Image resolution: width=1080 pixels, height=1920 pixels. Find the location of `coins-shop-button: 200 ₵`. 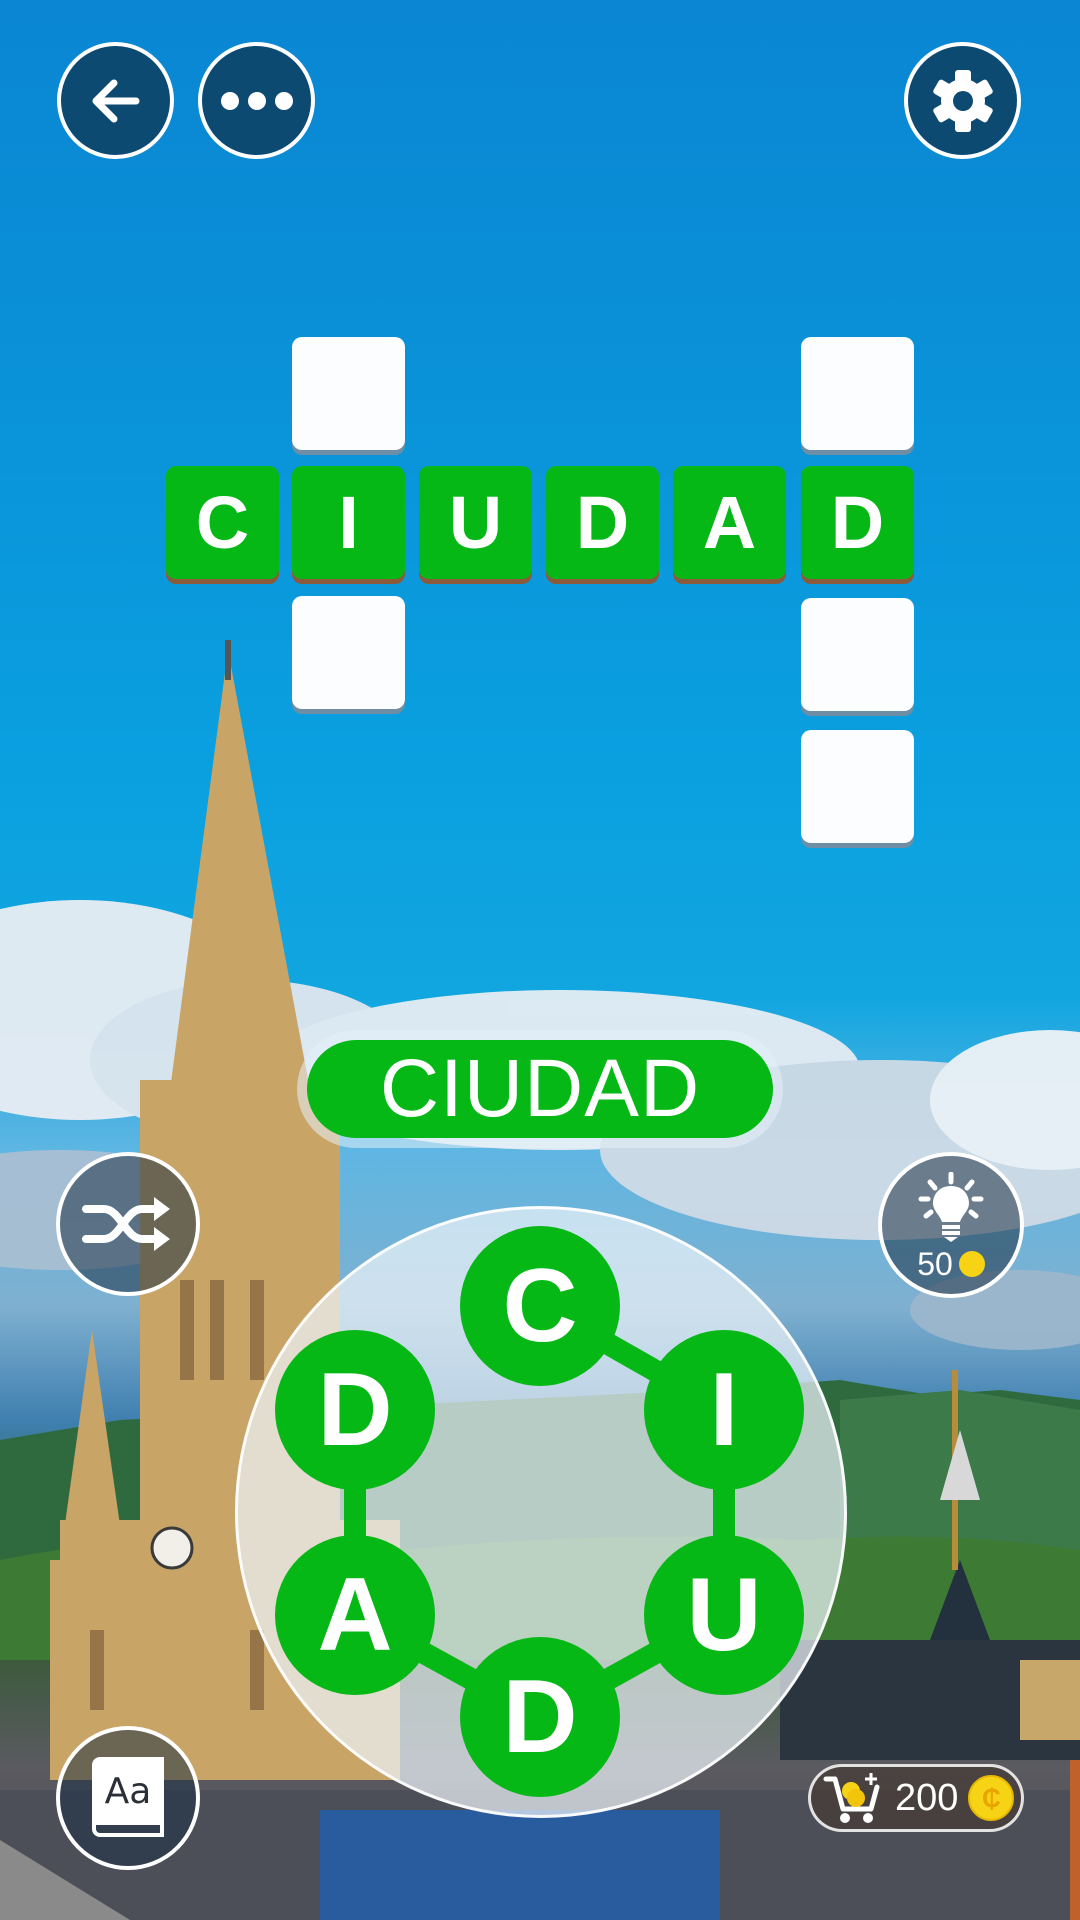

coins-shop-button: 200 ₵ is located at coordinates (916, 1798).